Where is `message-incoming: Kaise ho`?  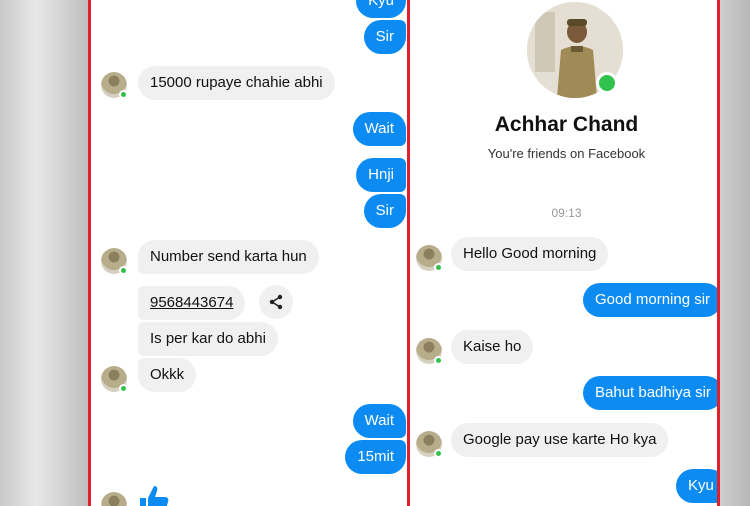 message-incoming: Kaise ho is located at coordinates (492, 347).